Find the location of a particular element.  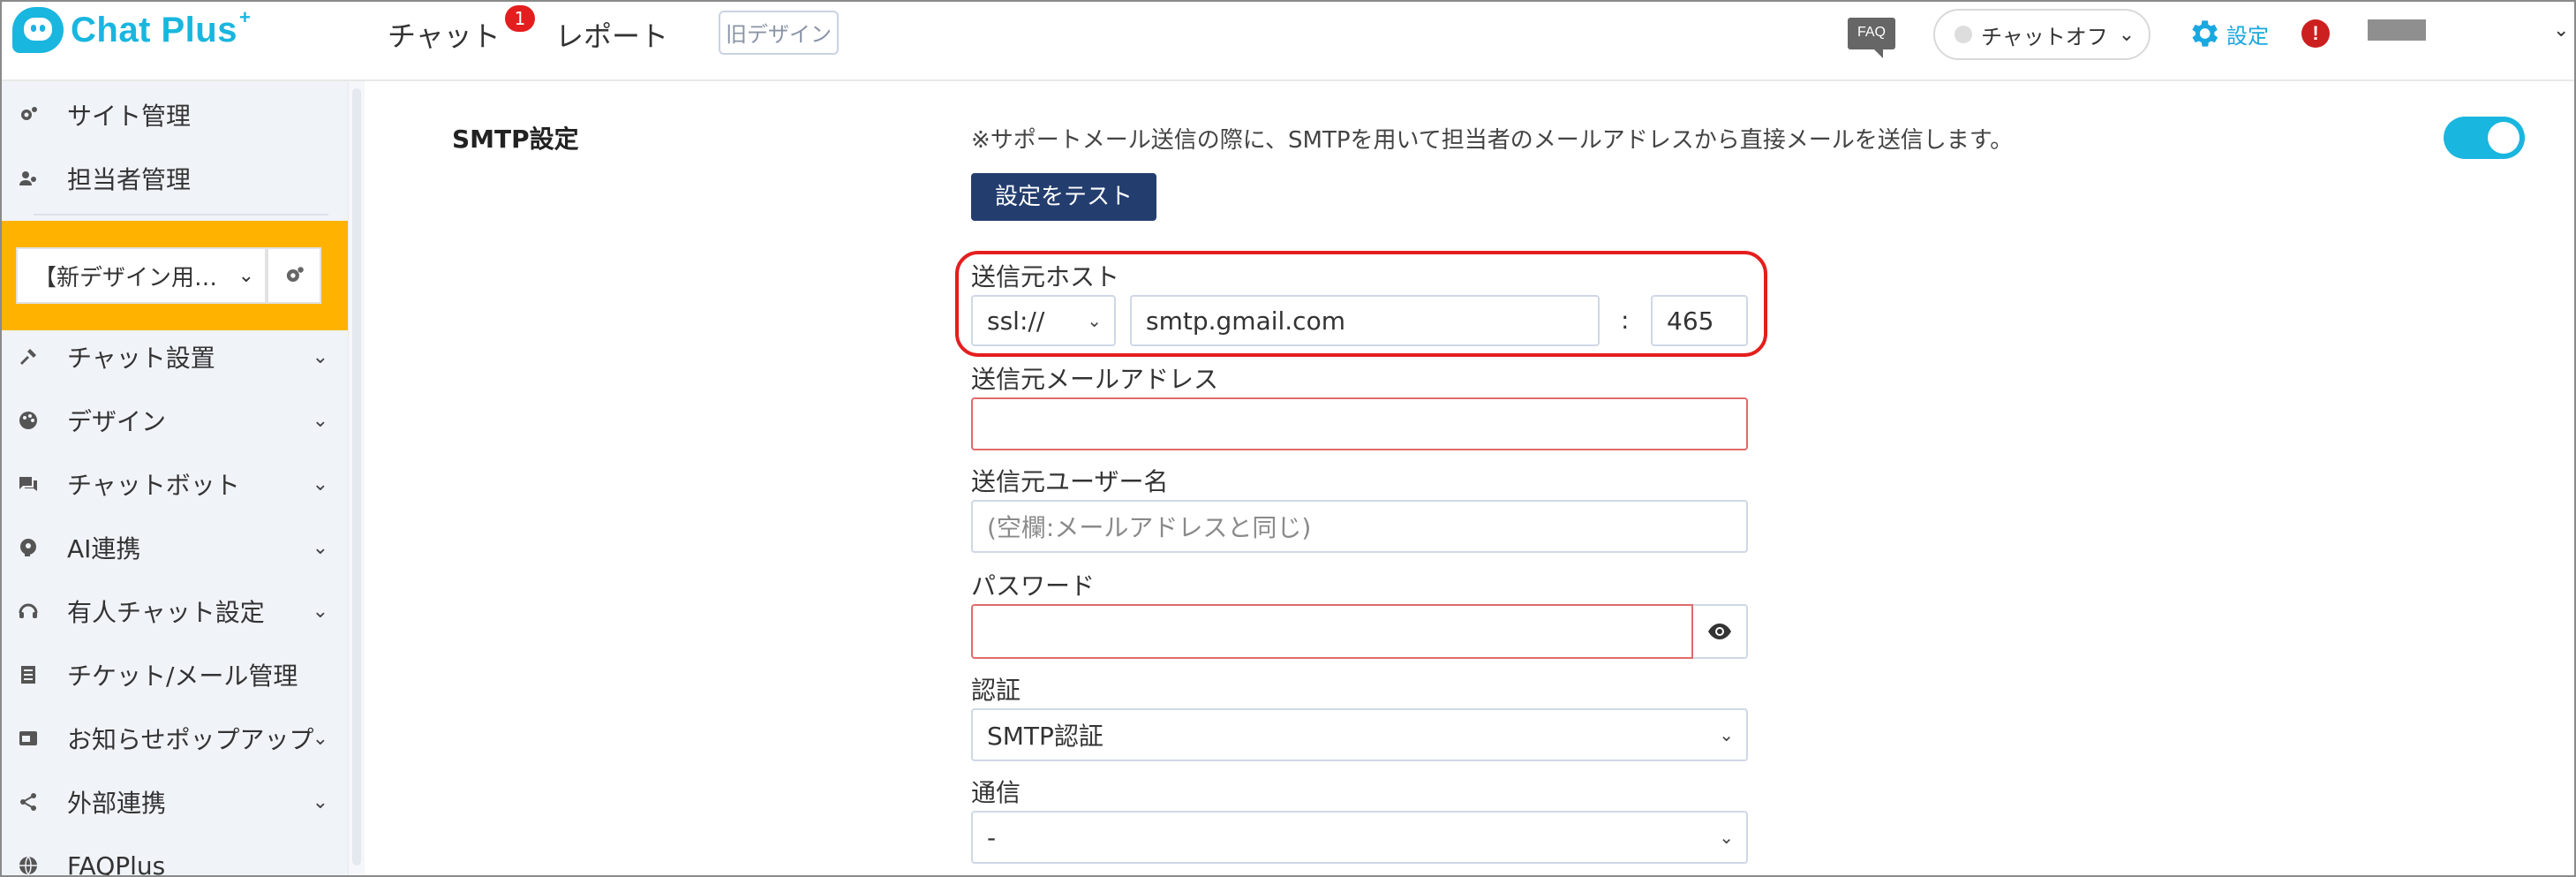

avatar is located at coordinates (2397, 30).